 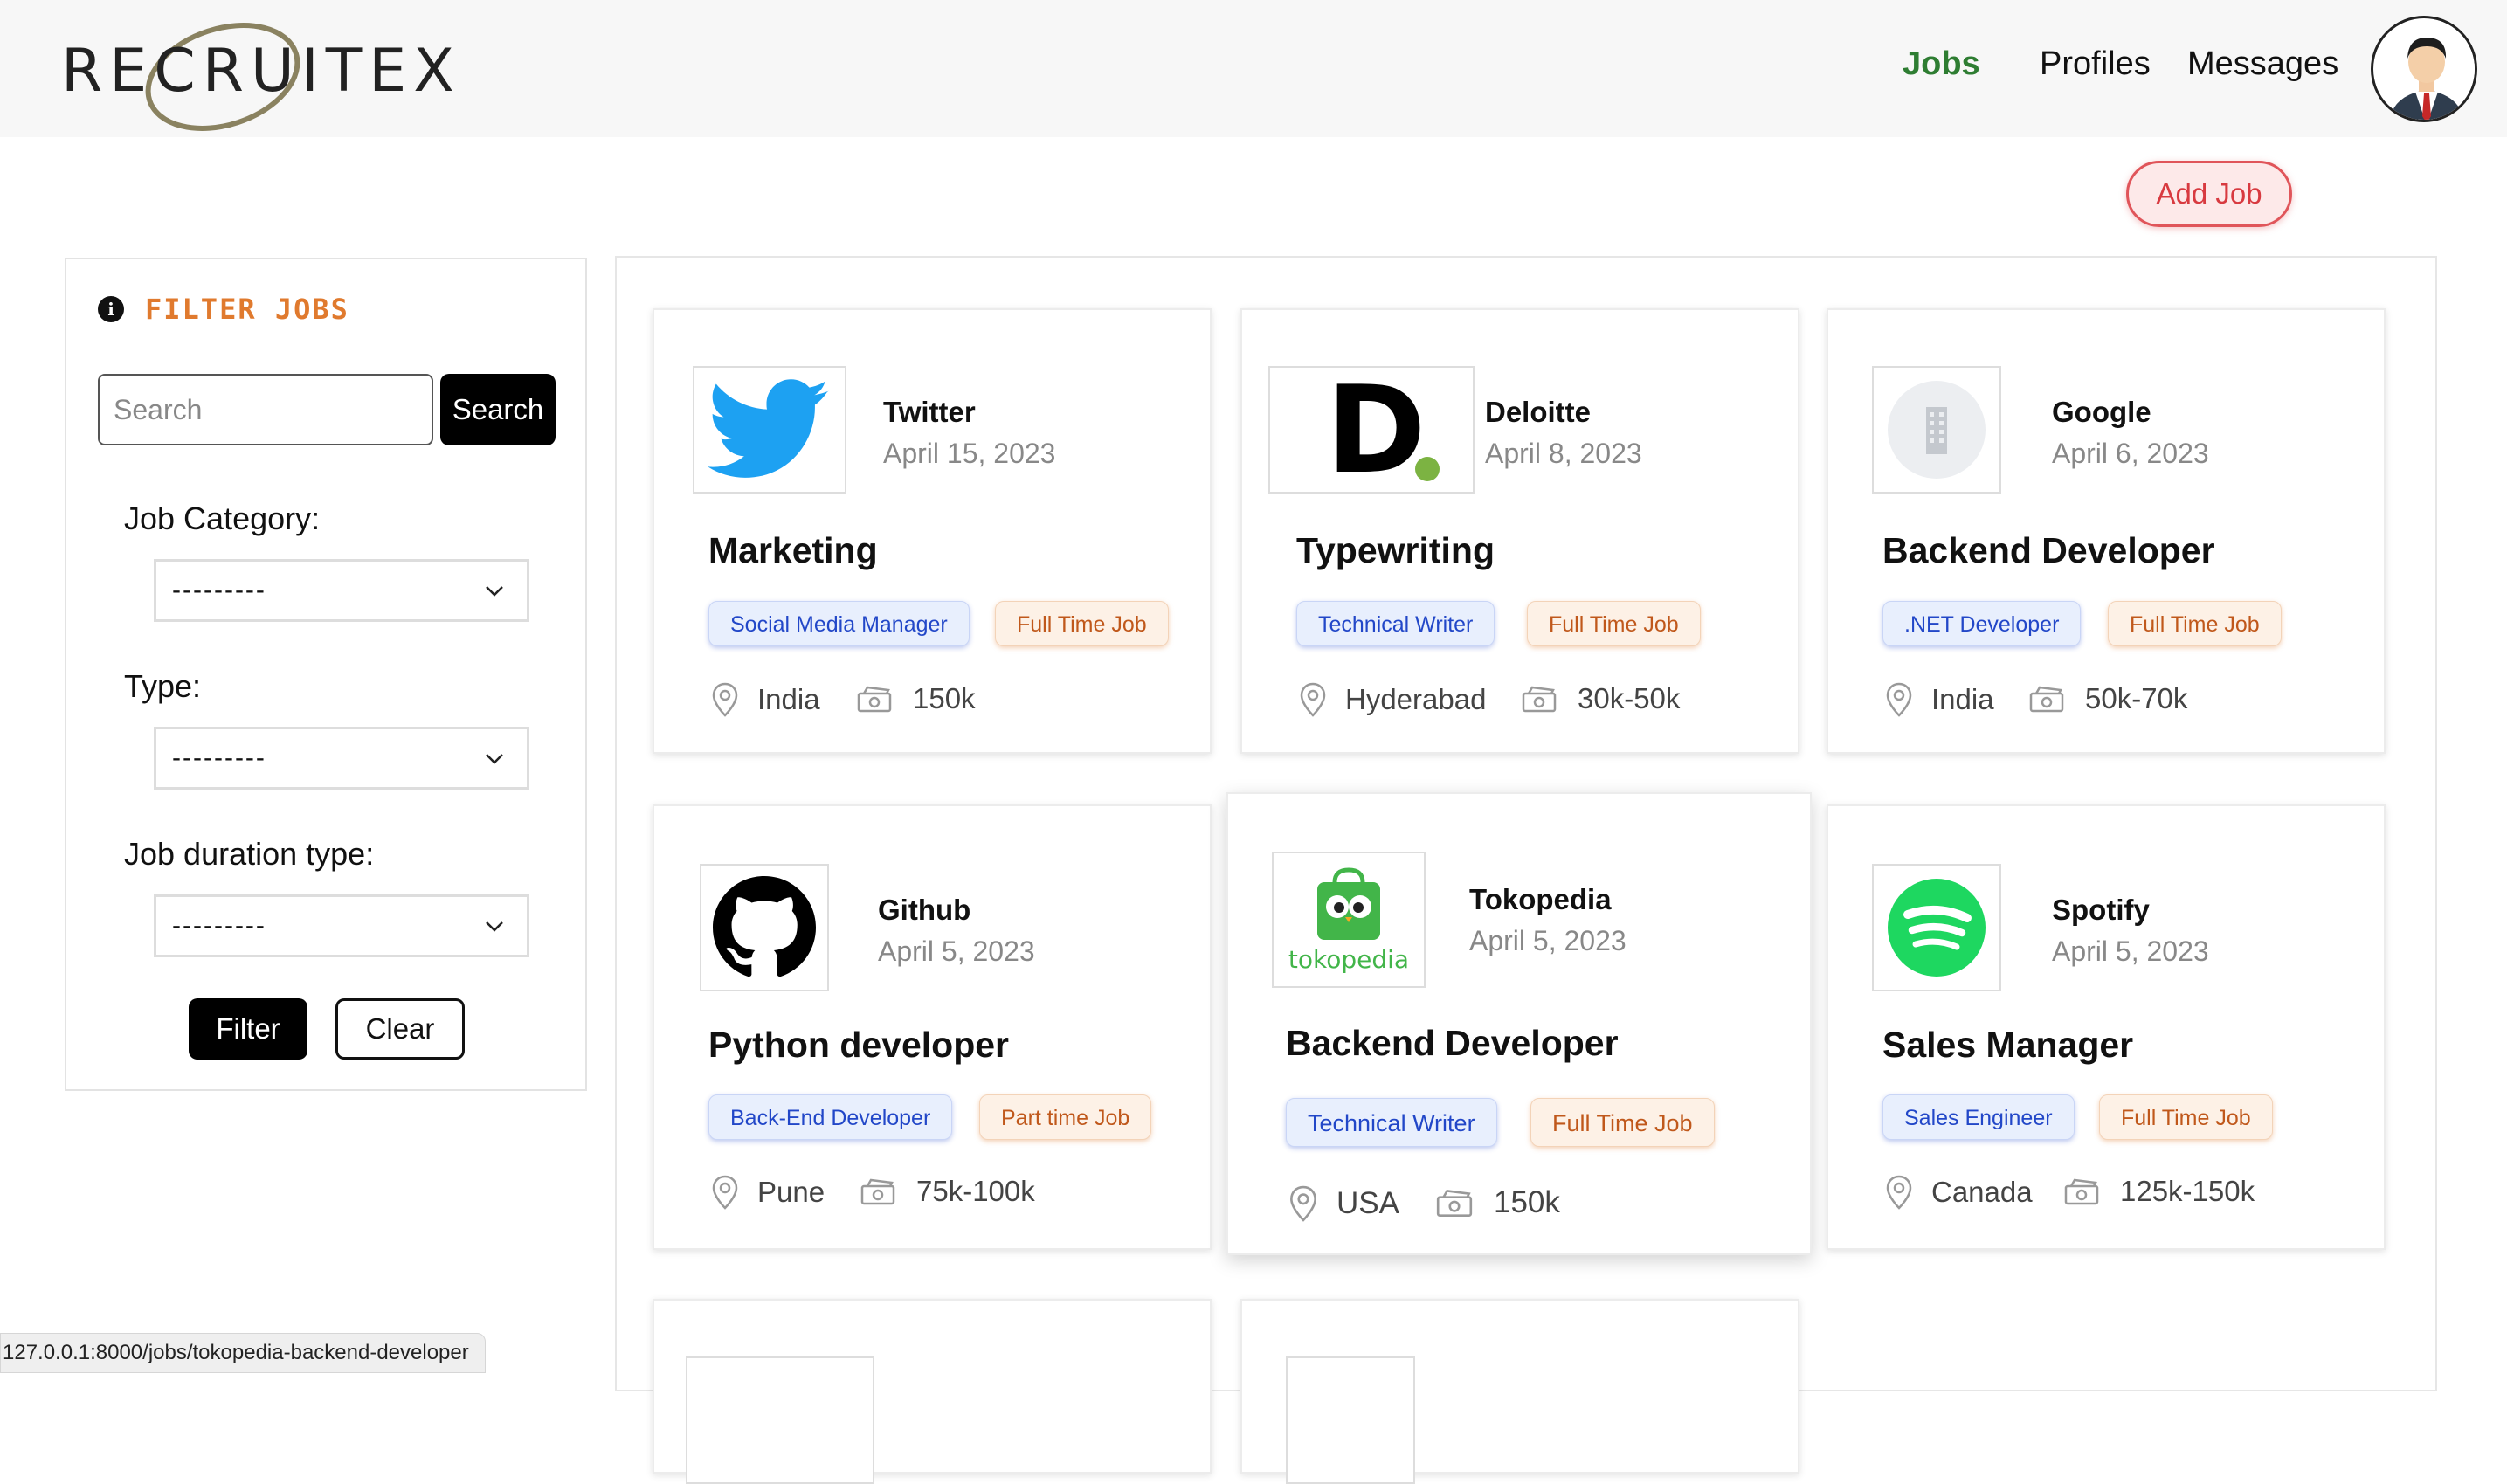 What do you see at coordinates (924, 910) in the screenshot?
I see `company-name: Github` at bounding box center [924, 910].